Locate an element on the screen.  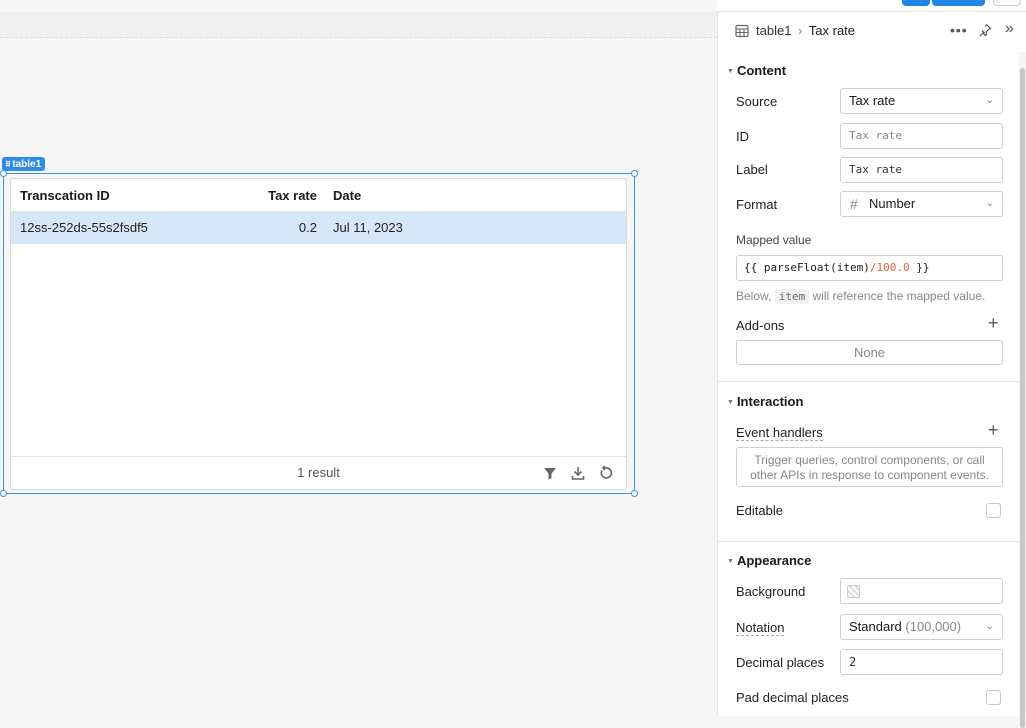
breadcrumb-parent: table1 is located at coordinates (773, 30).